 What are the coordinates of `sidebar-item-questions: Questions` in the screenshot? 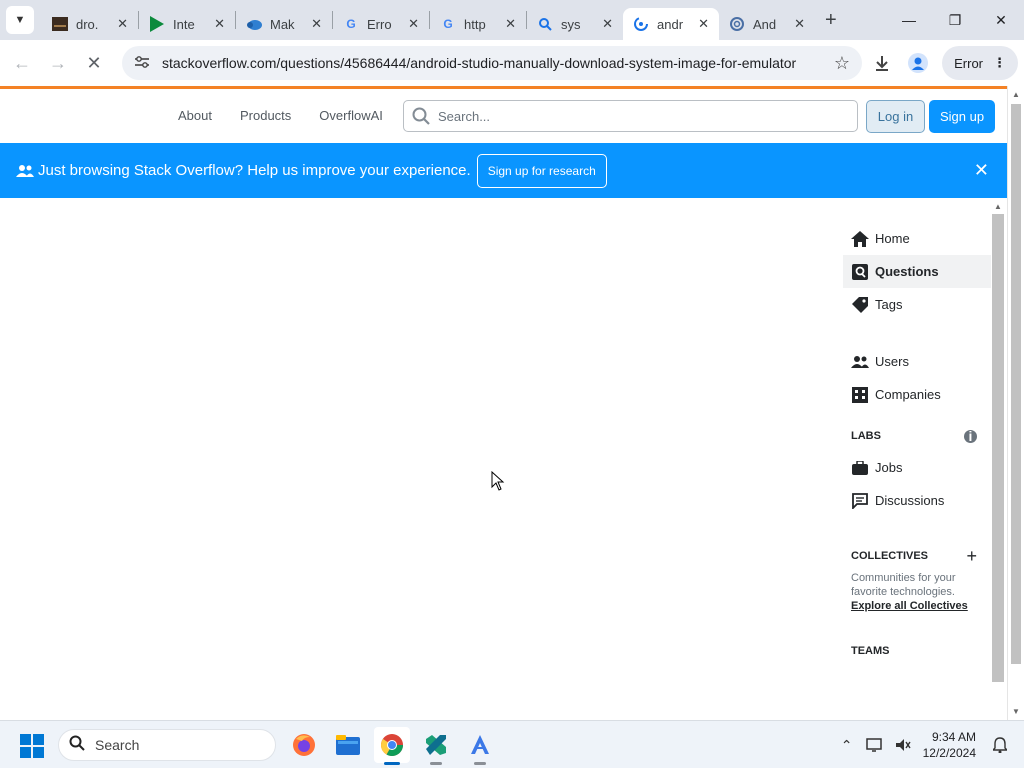 It's located at (917, 271).